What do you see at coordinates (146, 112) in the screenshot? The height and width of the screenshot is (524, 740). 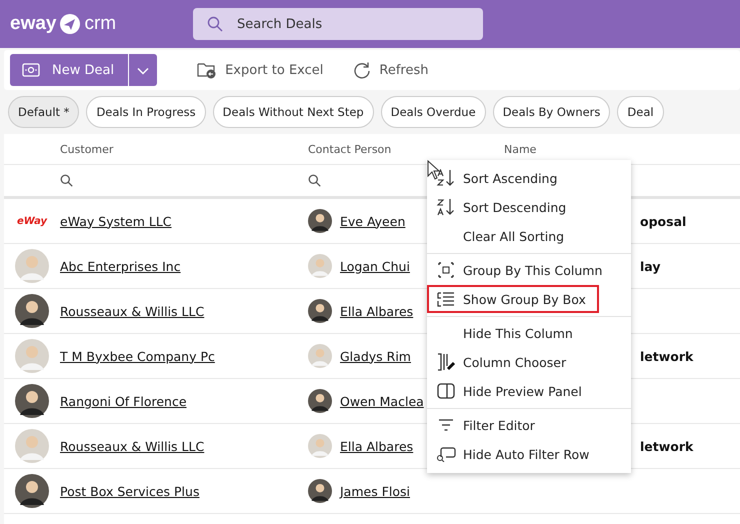 I see `view-tab: Deals In Progress` at bounding box center [146, 112].